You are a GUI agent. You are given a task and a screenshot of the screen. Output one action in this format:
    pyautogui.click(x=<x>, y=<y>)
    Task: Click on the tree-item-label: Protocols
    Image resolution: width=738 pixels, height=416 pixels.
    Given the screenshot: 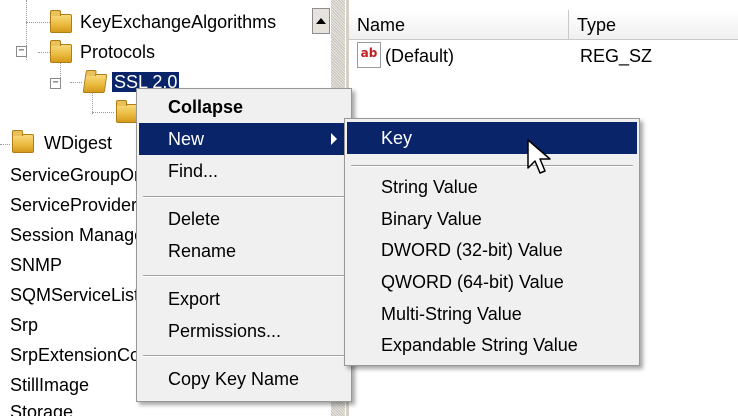 What is the action you would take?
    pyautogui.click(x=118, y=52)
    